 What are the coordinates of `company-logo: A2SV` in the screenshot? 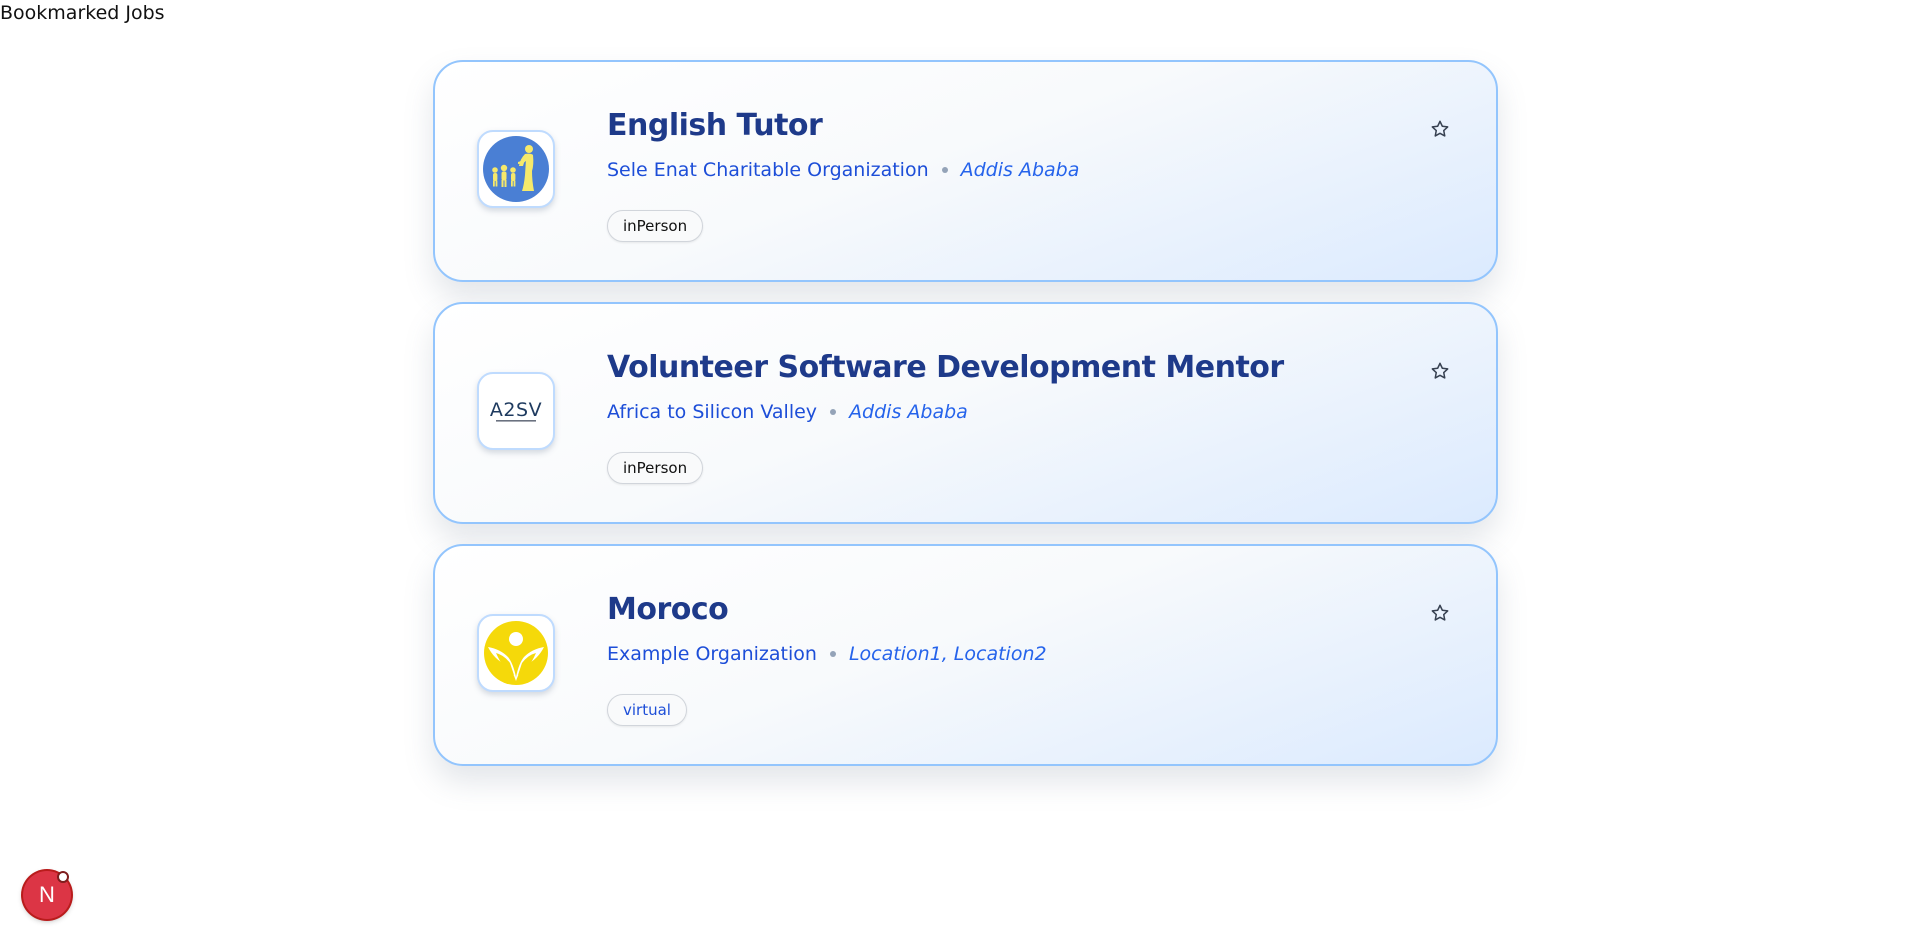 It's located at (516, 411).